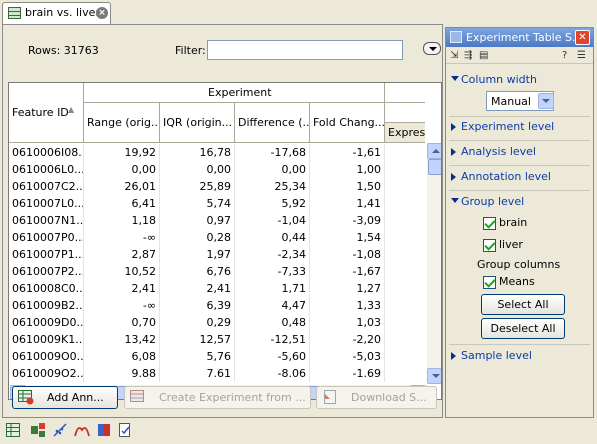 Image resolution: width=597 pixels, height=444 pixels. Describe the element at coordinates (122, 288) in the screenshot. I see `table-cell: 2,41` at that location.